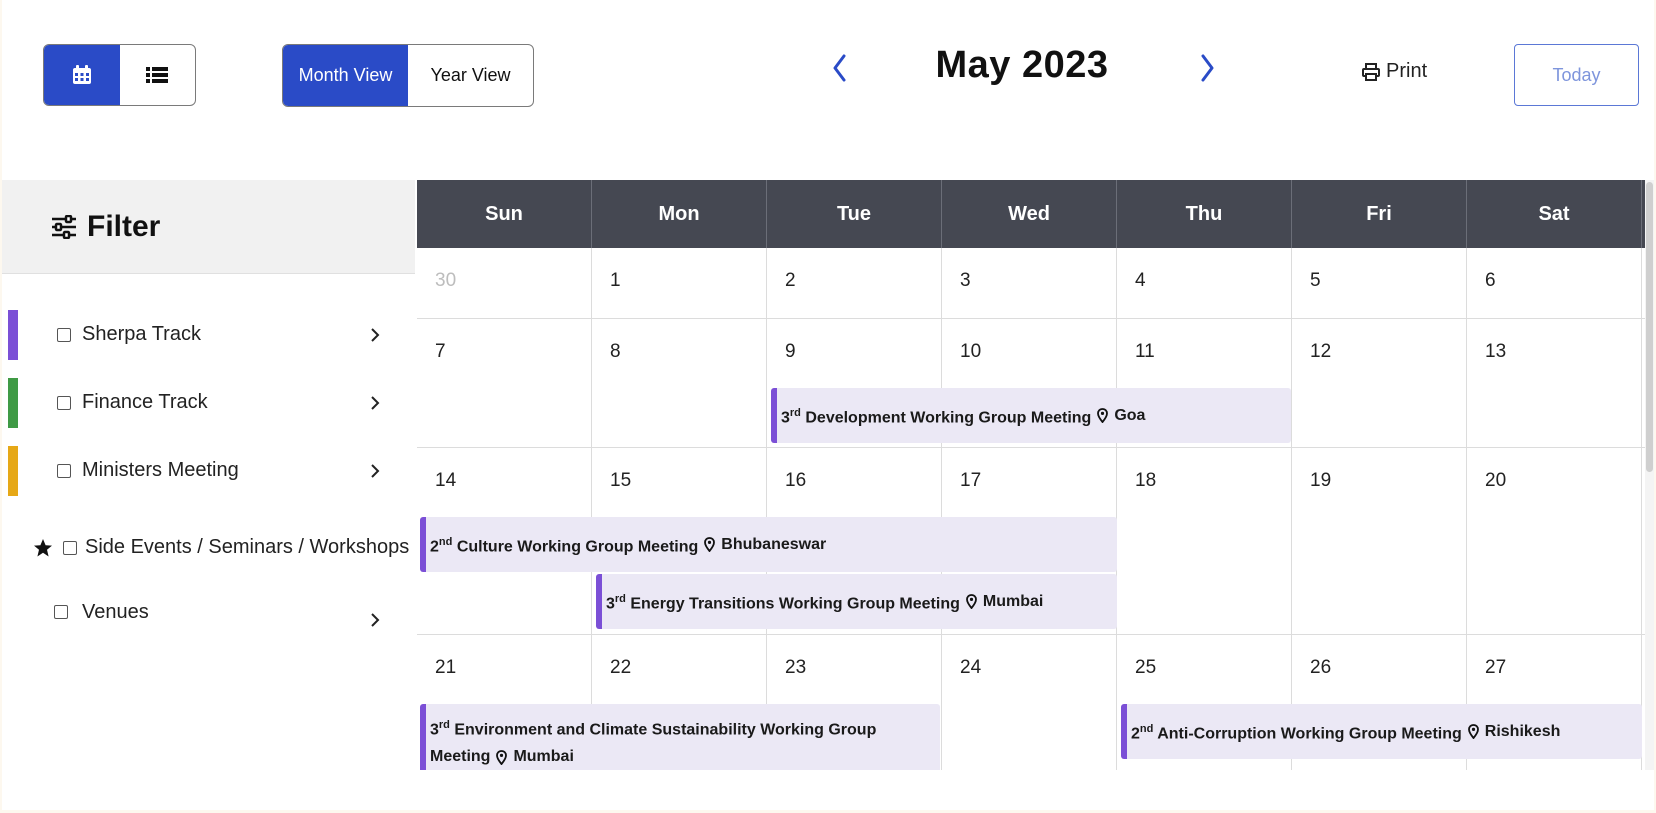 This screenshot has width=1656, height=813. I want to click on calendar-view-button, so click(82, 75).